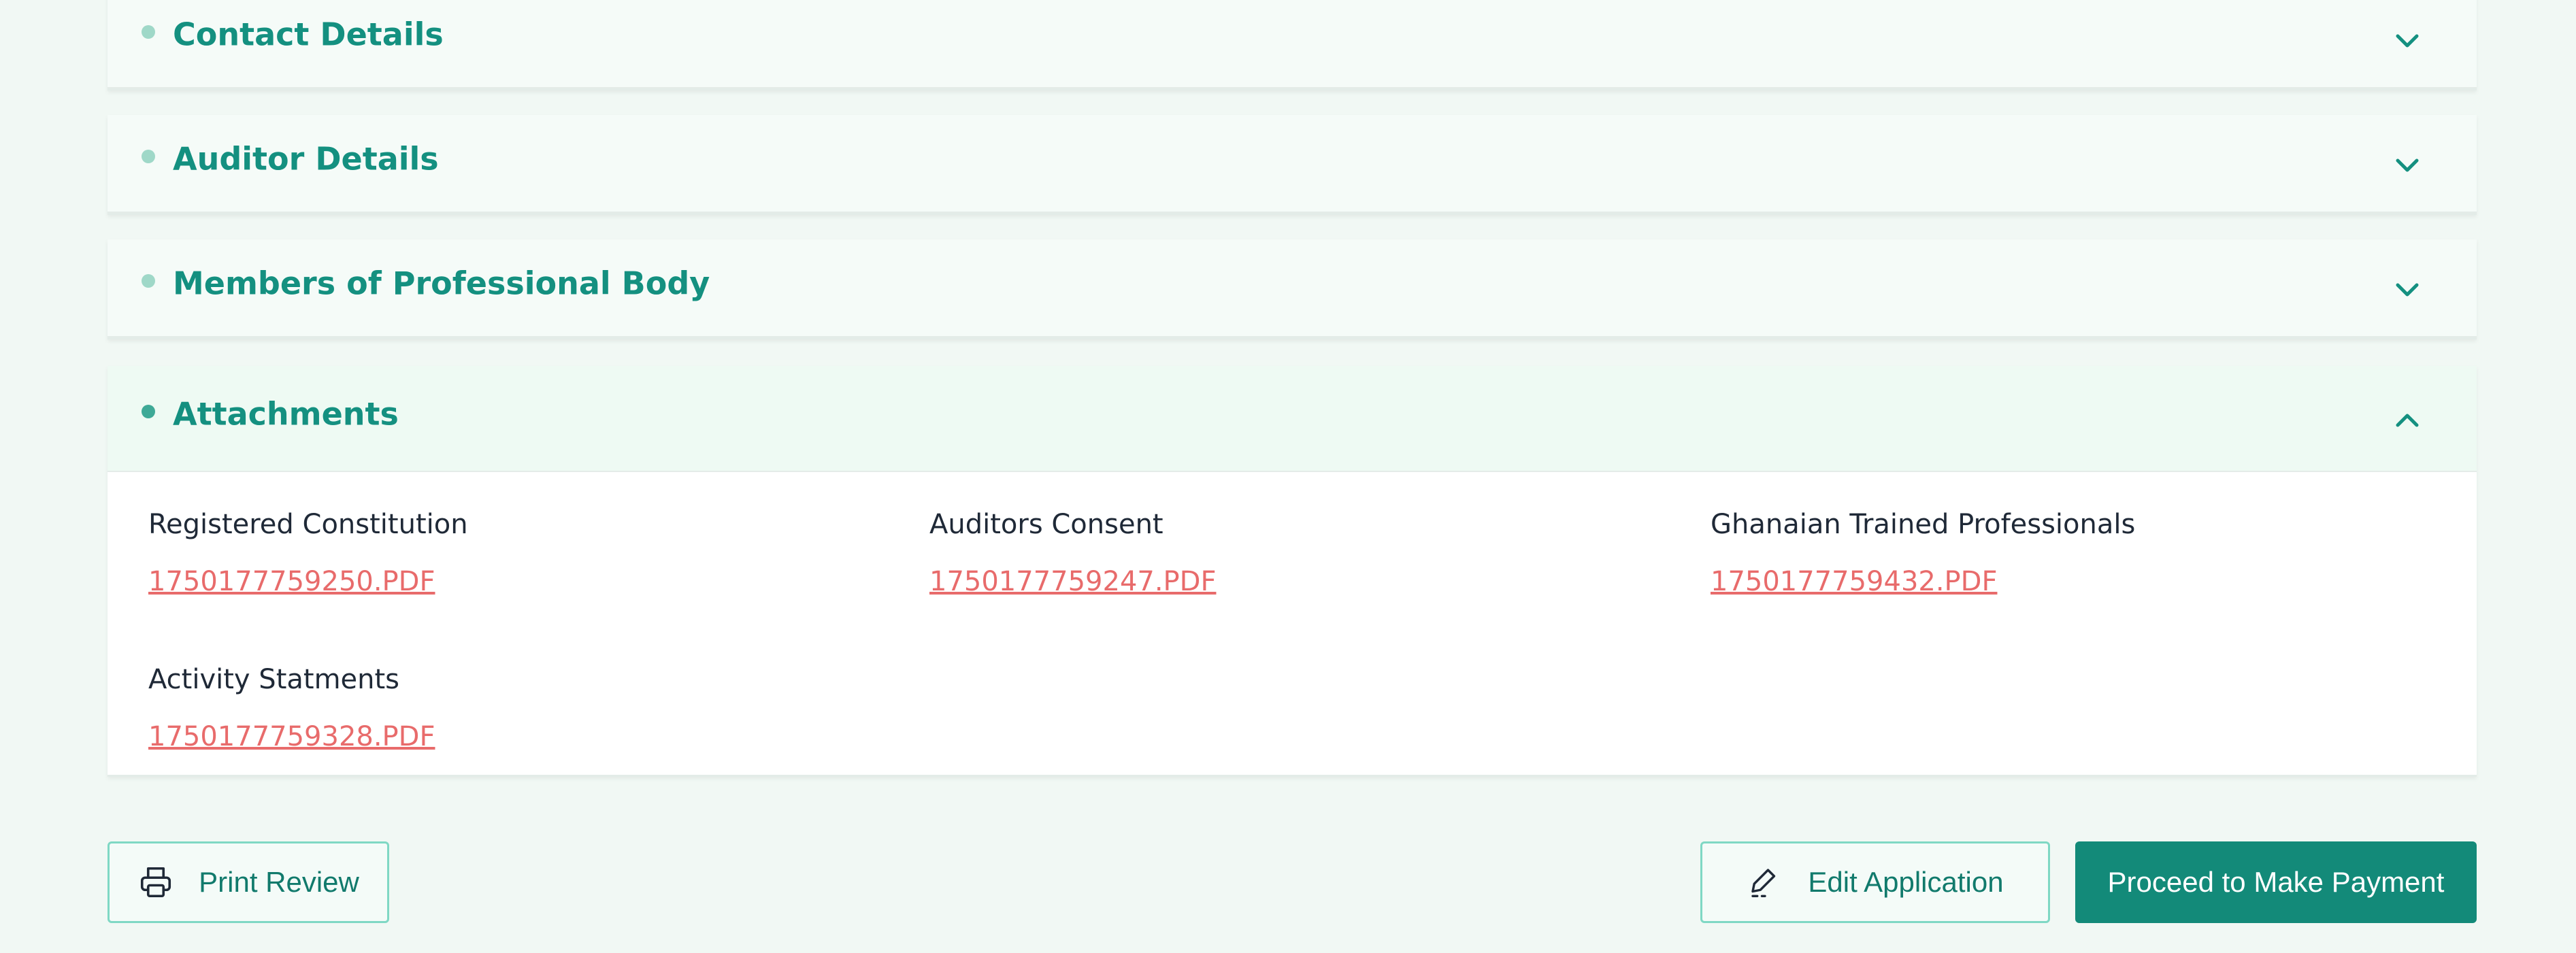  What do you see at coordinates (306, 159) in the screenshot?
I see `section-title: Auditor Details` at bounding box center [306, 159].